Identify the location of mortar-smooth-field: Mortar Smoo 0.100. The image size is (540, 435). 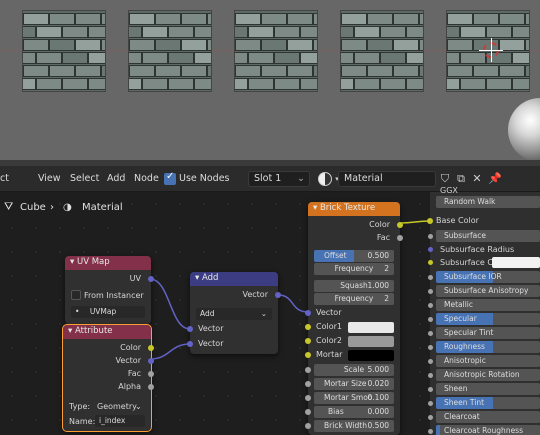
(354, 398).